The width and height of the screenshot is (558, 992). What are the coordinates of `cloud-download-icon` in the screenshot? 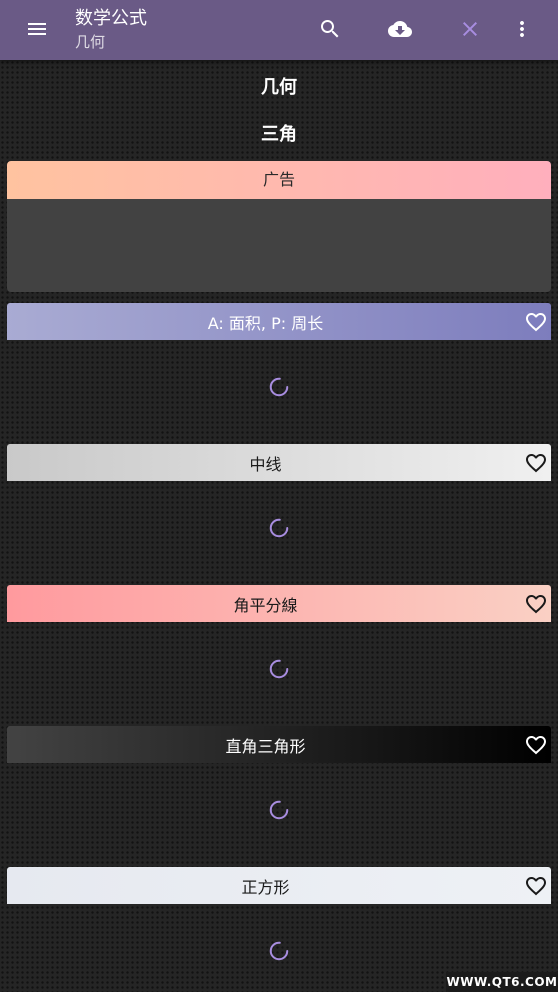 It's located at (400, 29).